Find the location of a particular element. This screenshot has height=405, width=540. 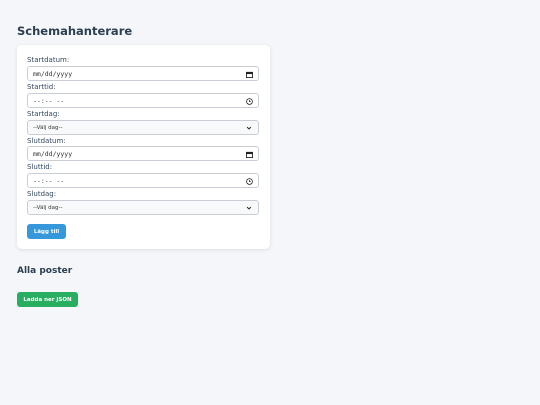

start-day-select: --Välj dag-- is located at coordinates (143, 127).